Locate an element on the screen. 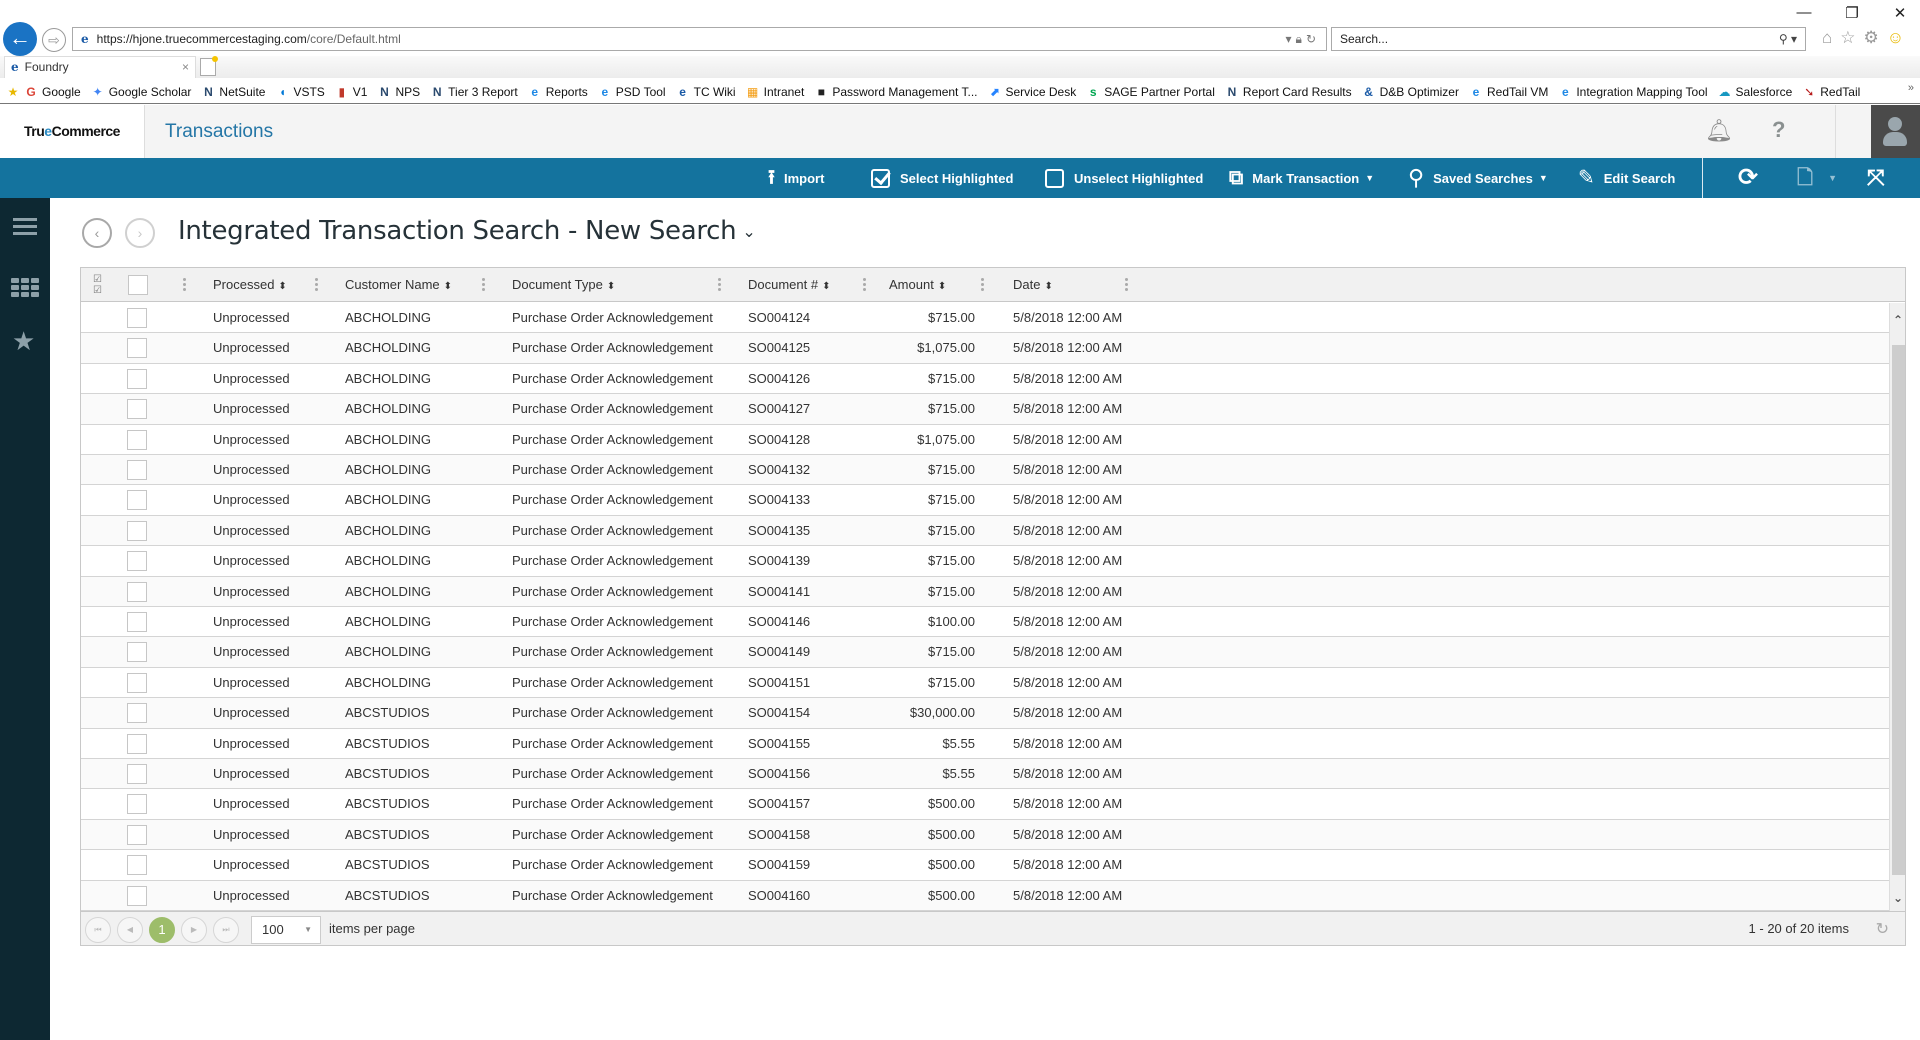 This screenshot has height=1040, width=1920. refresh-icon: ↻ is located at coordinates (1313, 39).